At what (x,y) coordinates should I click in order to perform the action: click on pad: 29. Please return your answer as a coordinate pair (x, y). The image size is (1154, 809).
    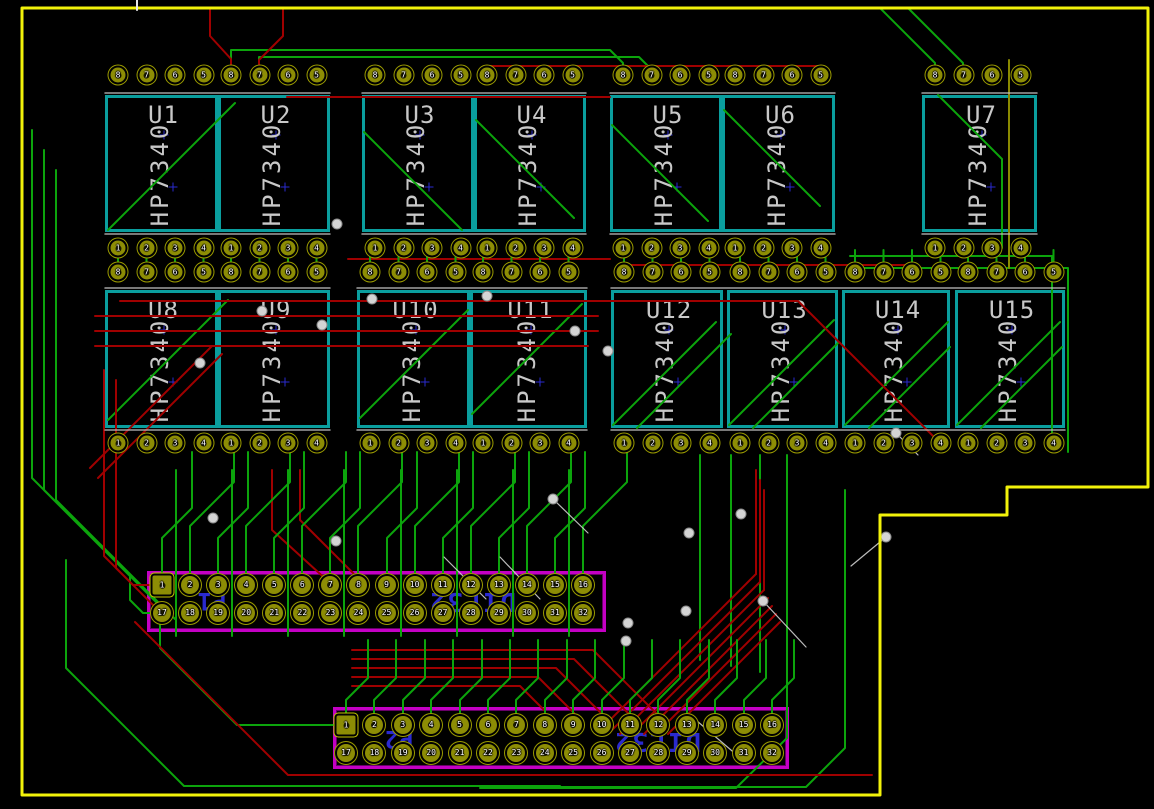
    Looking at the image, I should click on (498, 613).